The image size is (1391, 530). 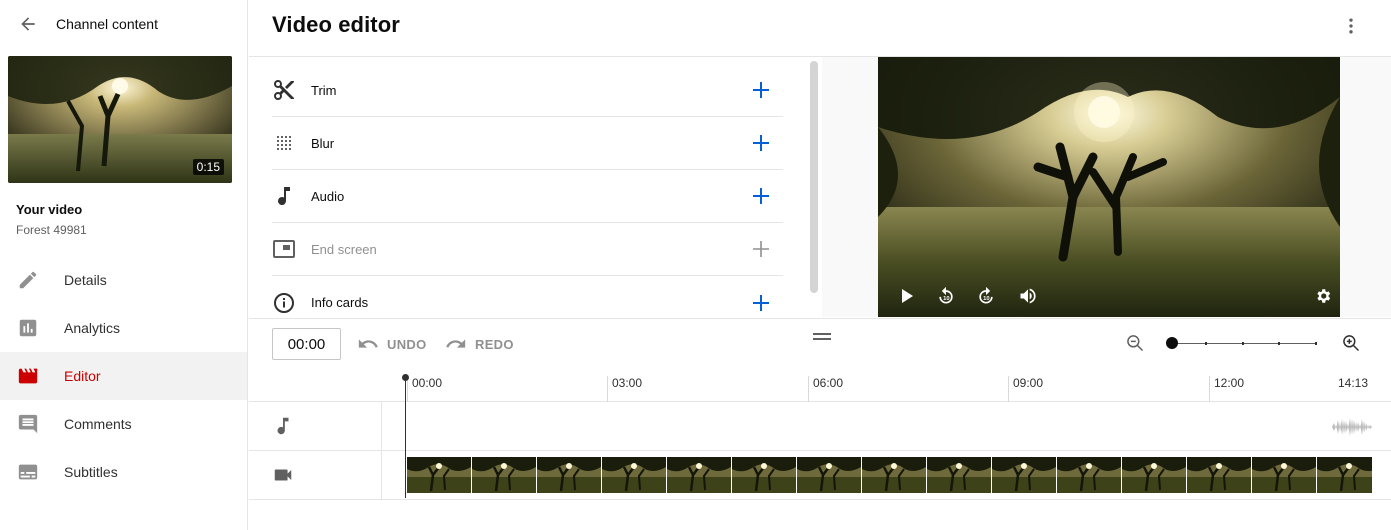 I want to click on sidebar-item-editor: Editor, so click(x=123, y=376).